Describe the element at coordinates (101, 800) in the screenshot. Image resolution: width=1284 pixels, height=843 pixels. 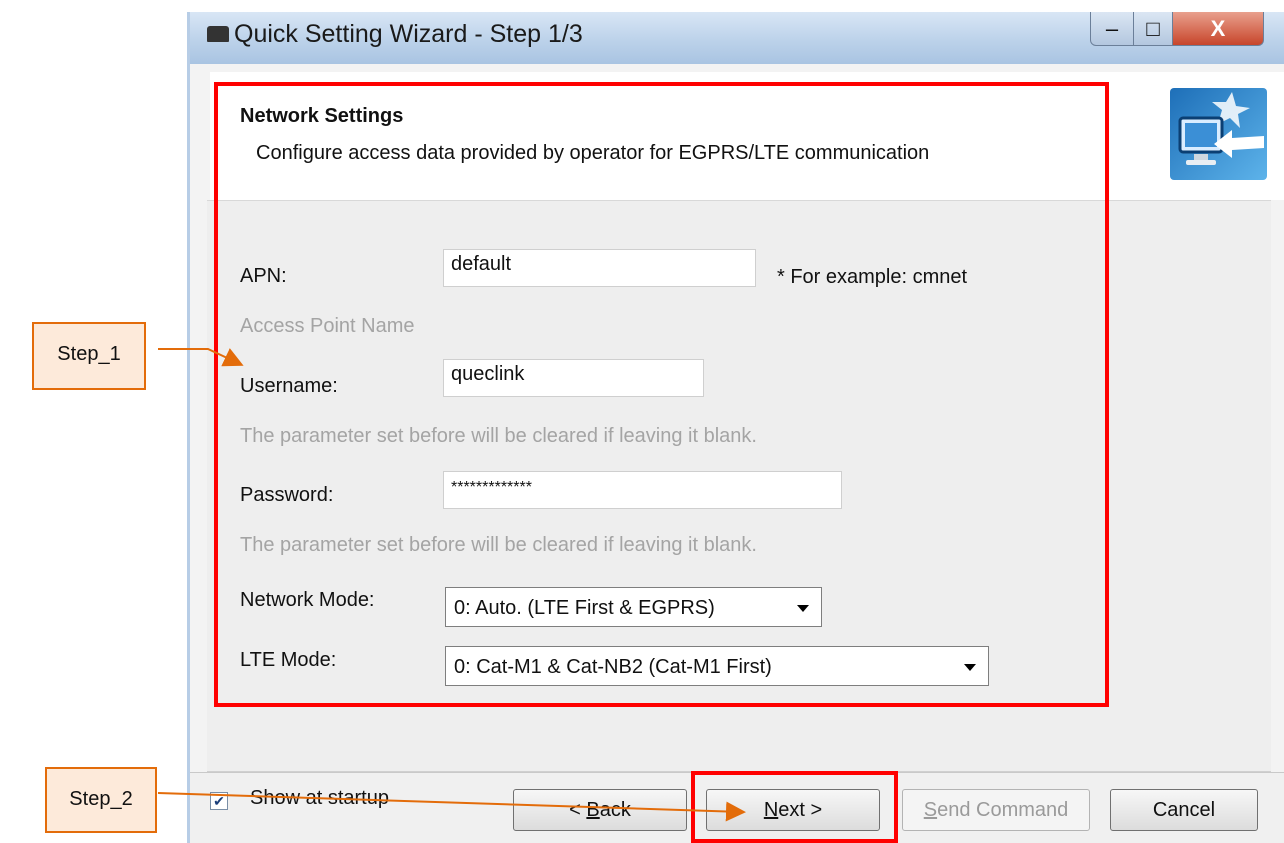
I see `step-2-callout: Step_2` at that location.